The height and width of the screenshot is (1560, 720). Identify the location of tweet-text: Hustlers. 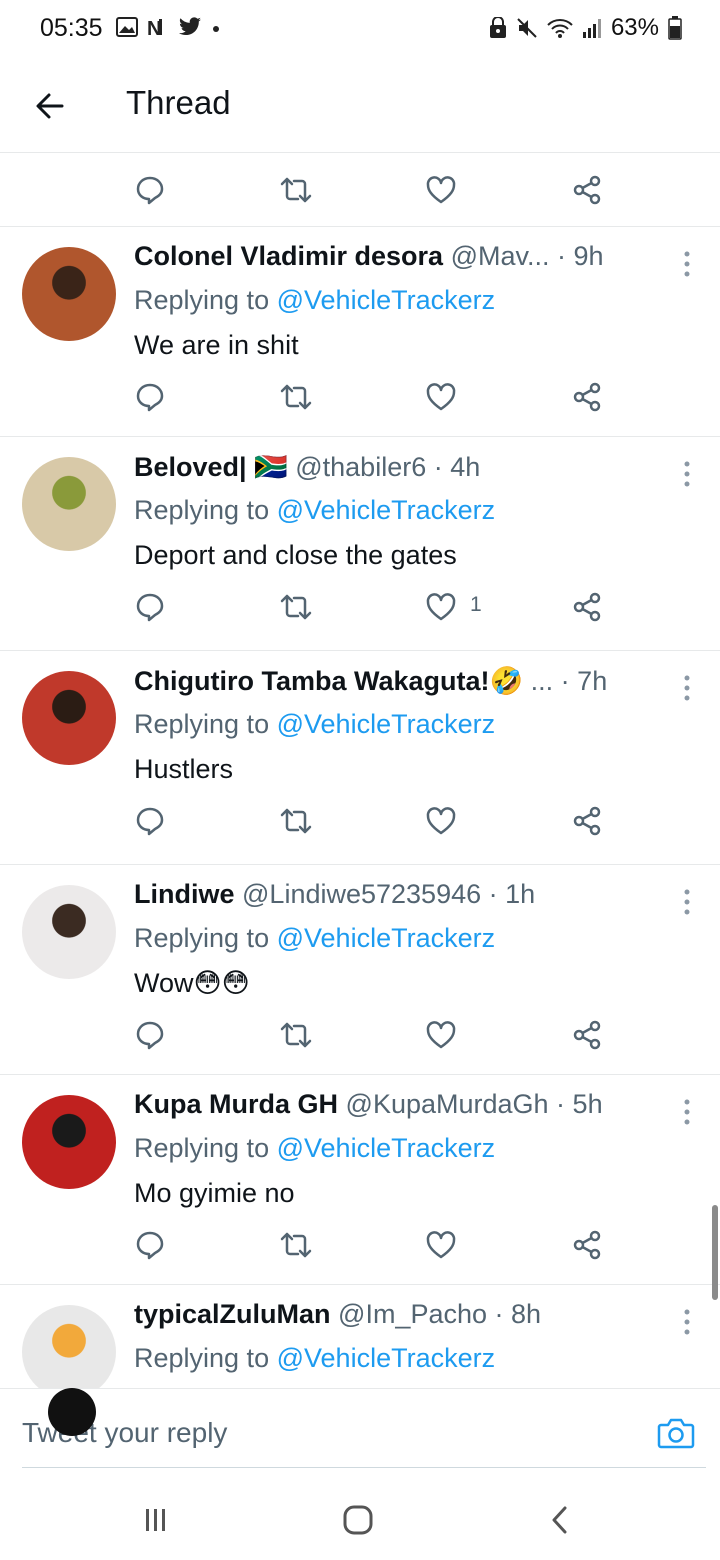
(184, 769).